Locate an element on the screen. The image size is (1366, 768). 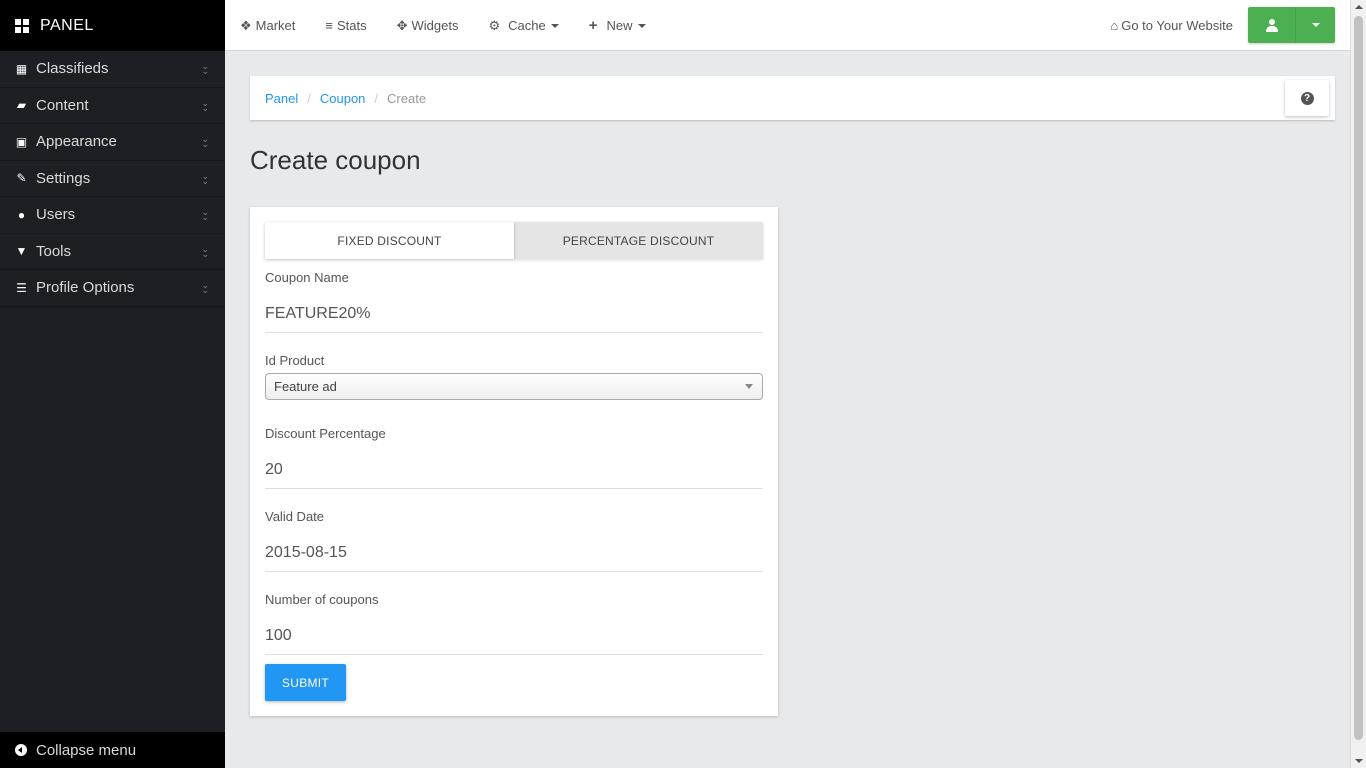
go-to-website-link: ⌂ Go to Your Website is located at coordinates (1171, 25).